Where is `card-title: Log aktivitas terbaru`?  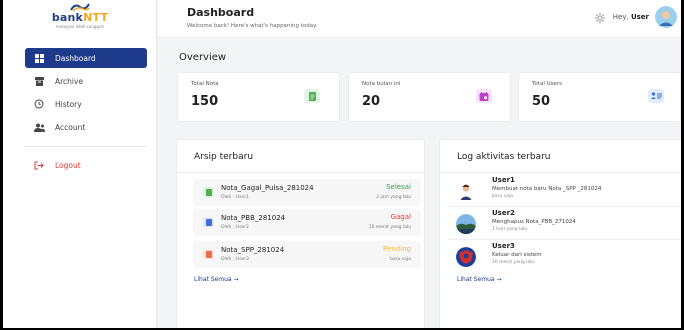 card-title: Log aktivitas terbaru is located at coordinates (504, 157).